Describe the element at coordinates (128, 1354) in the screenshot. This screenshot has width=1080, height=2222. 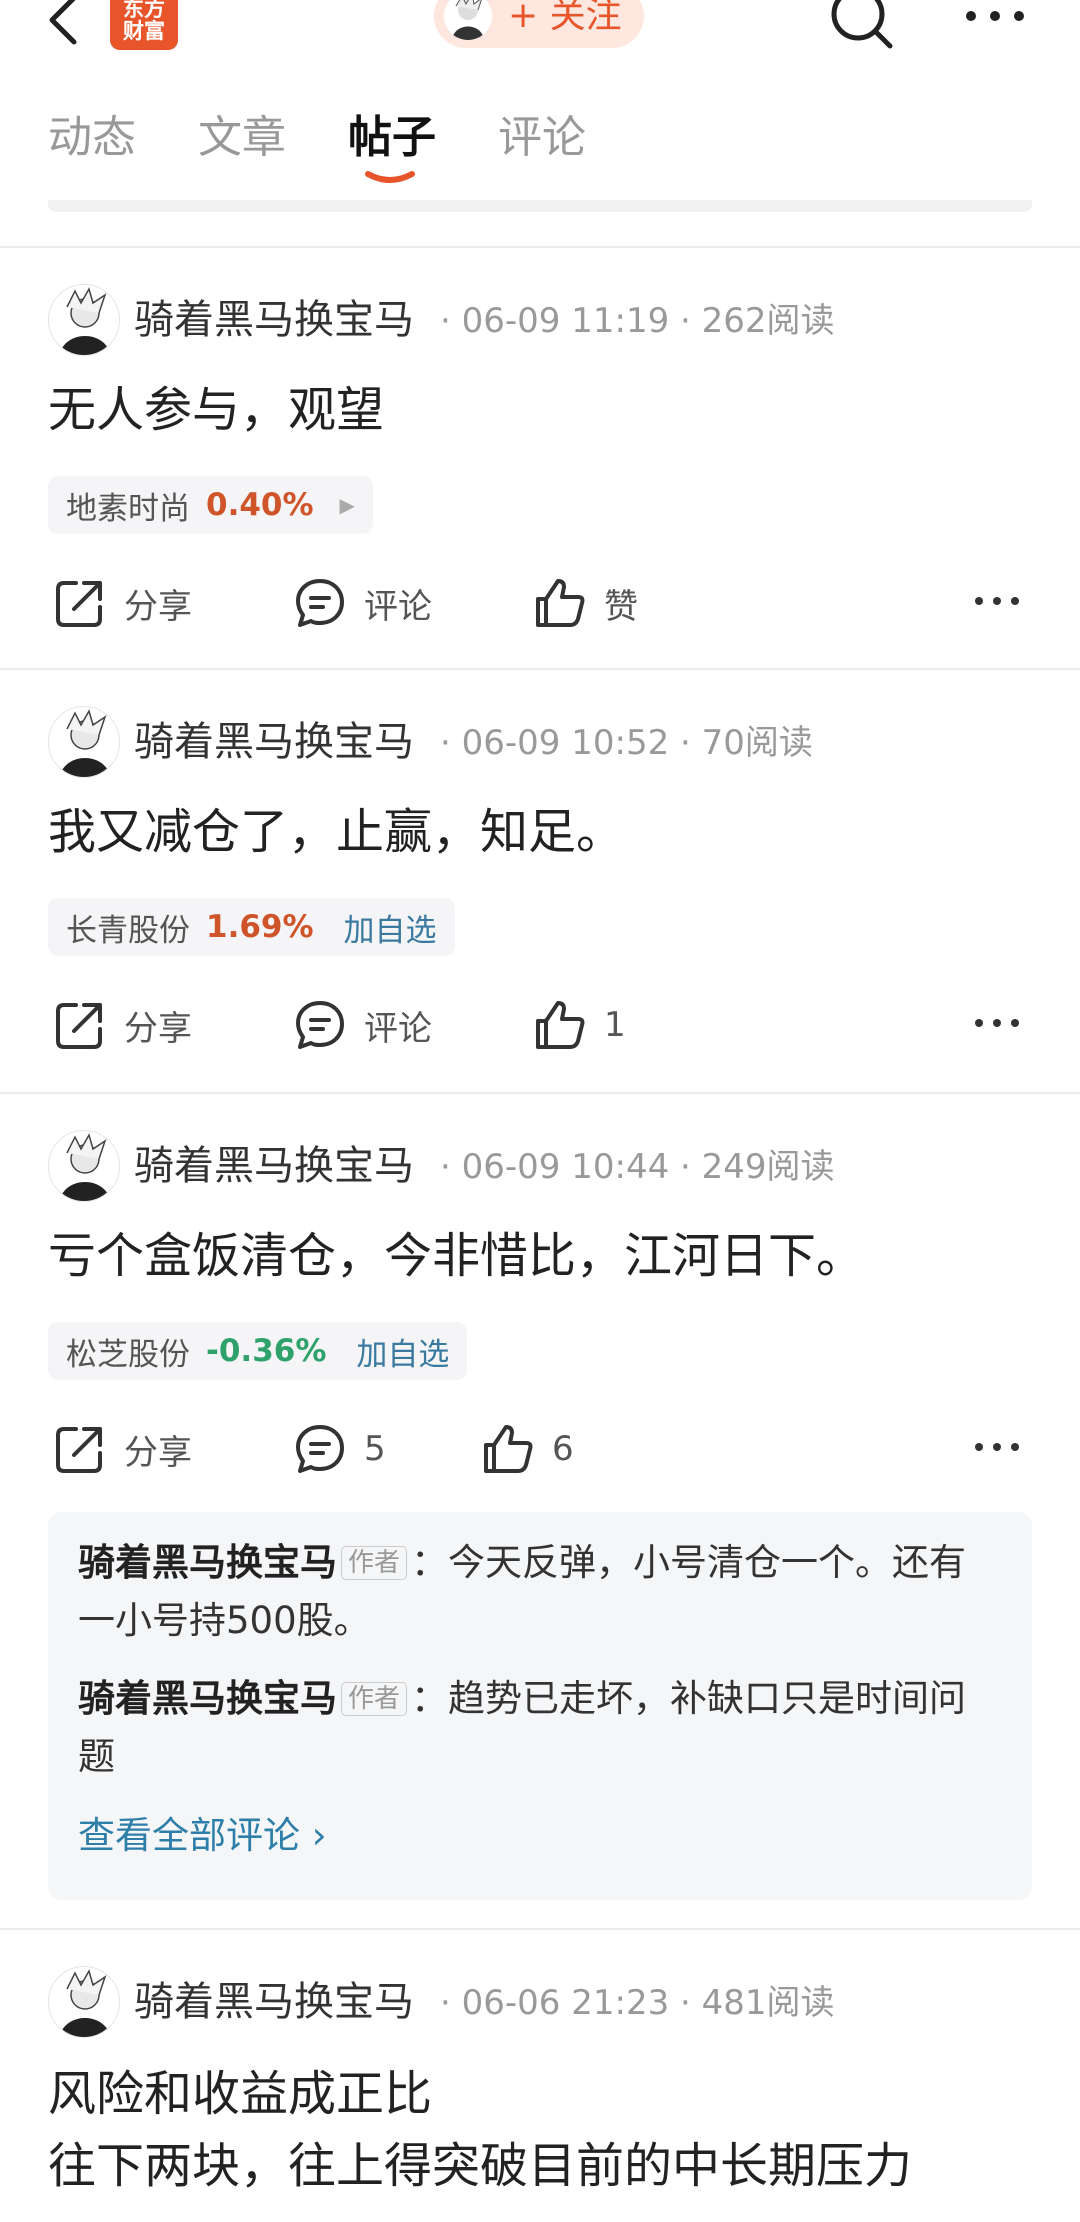
I see `stock-name: 松芝股份` at that location.